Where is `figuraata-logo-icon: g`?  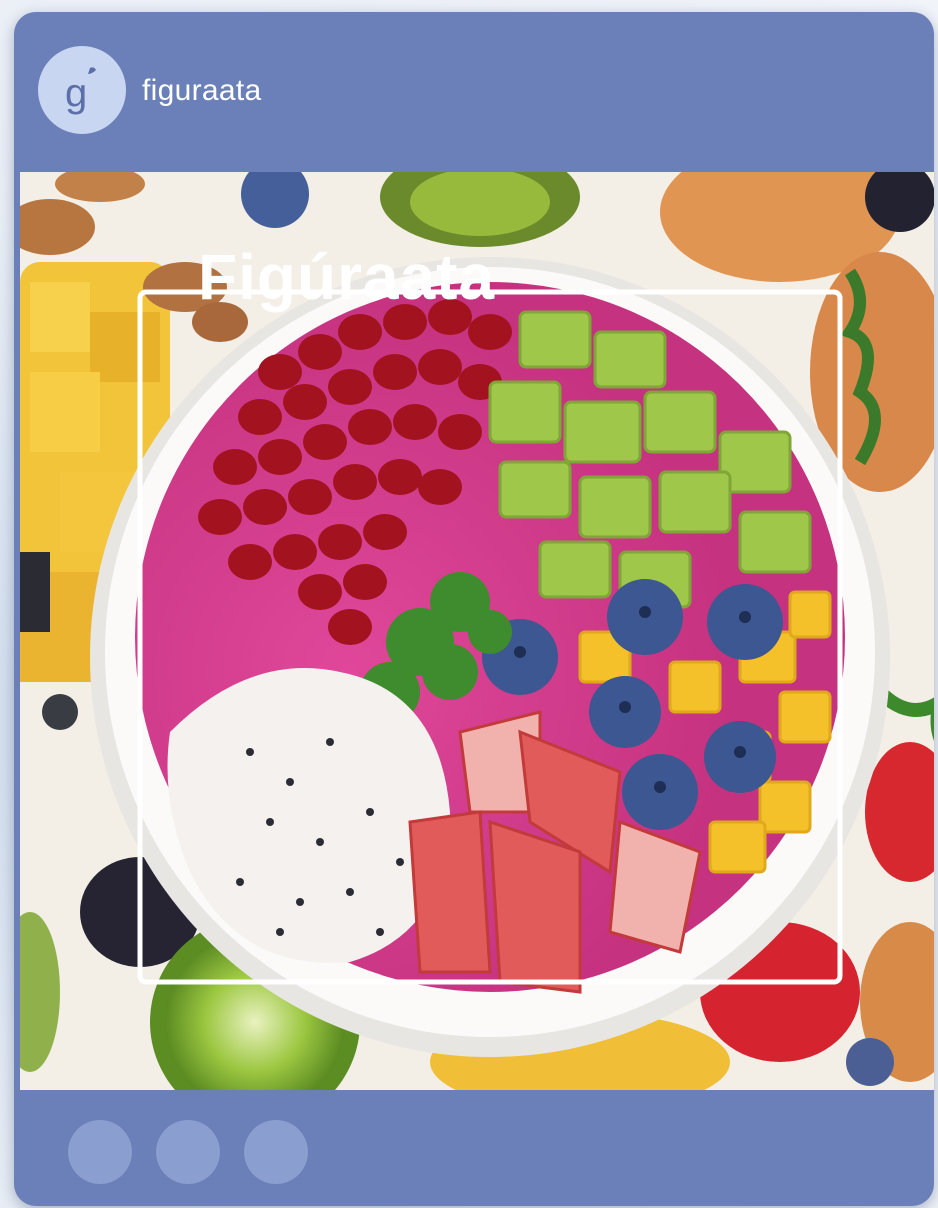 figuraata-logo-icon: g is located at coordinates (80, 91).